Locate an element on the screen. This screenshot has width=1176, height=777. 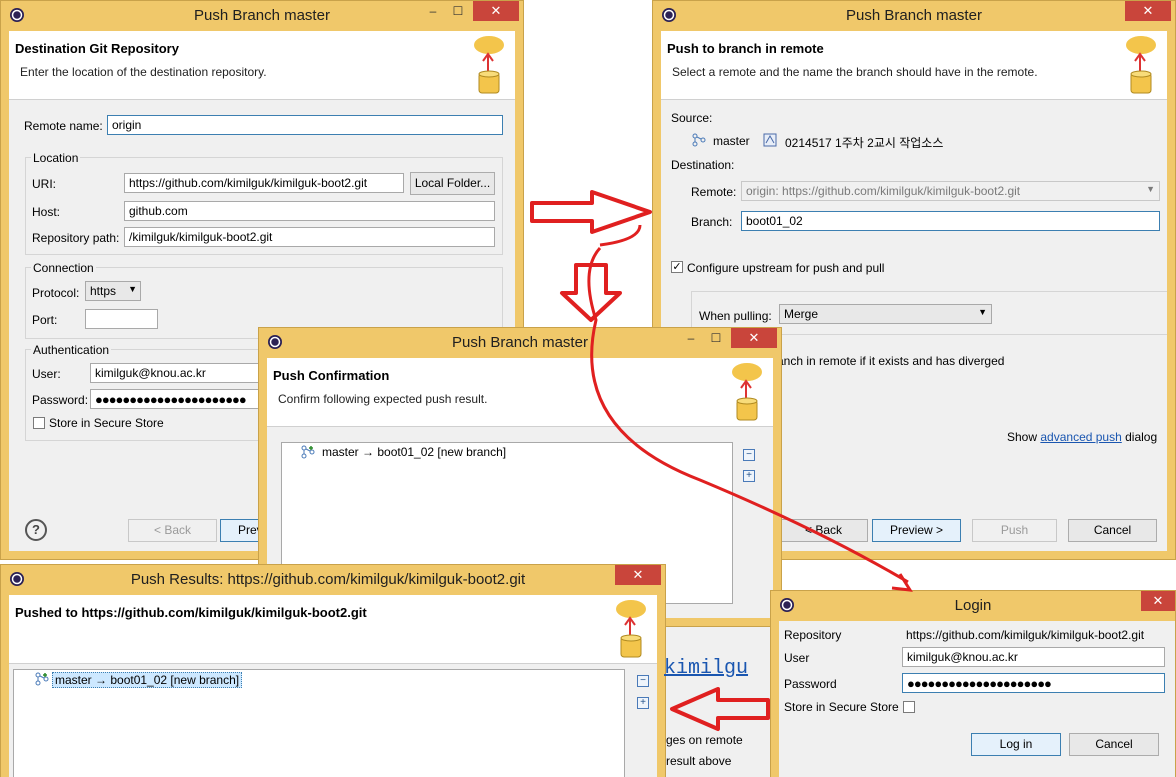
show-text: Show is located at coordinates (1022, 437).